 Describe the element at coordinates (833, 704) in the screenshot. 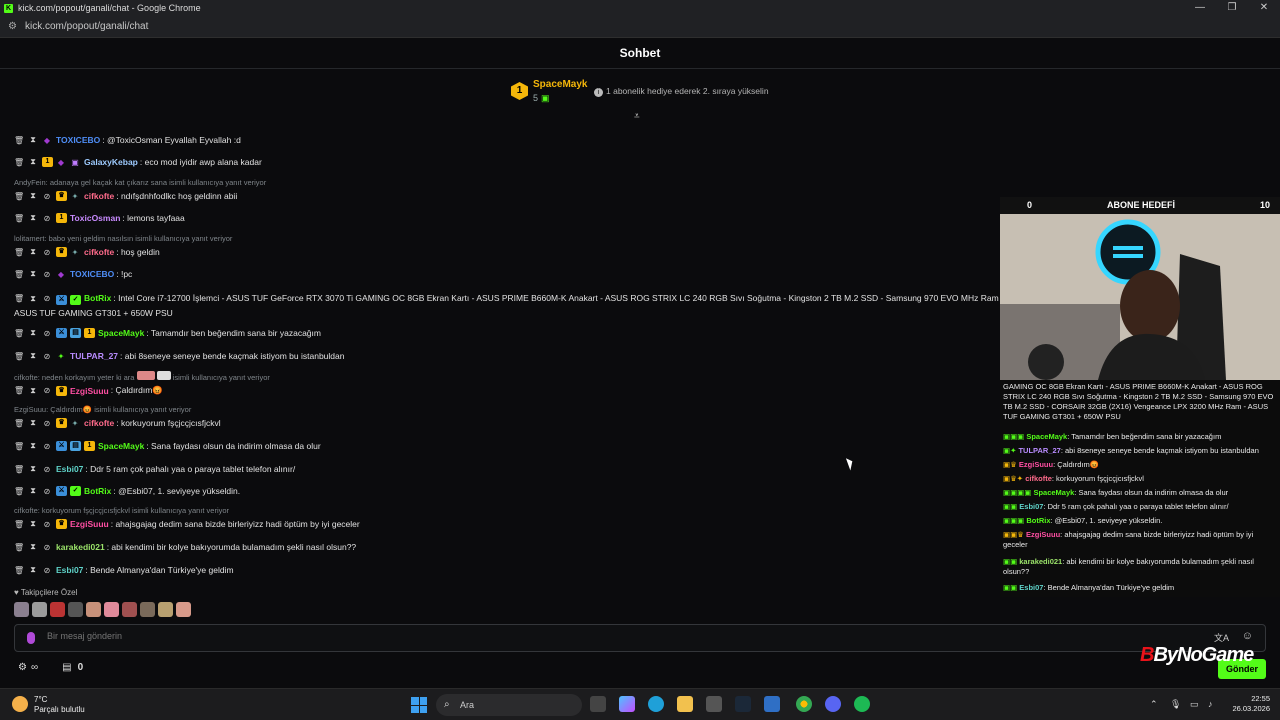

I see `discord-icon` at that location.